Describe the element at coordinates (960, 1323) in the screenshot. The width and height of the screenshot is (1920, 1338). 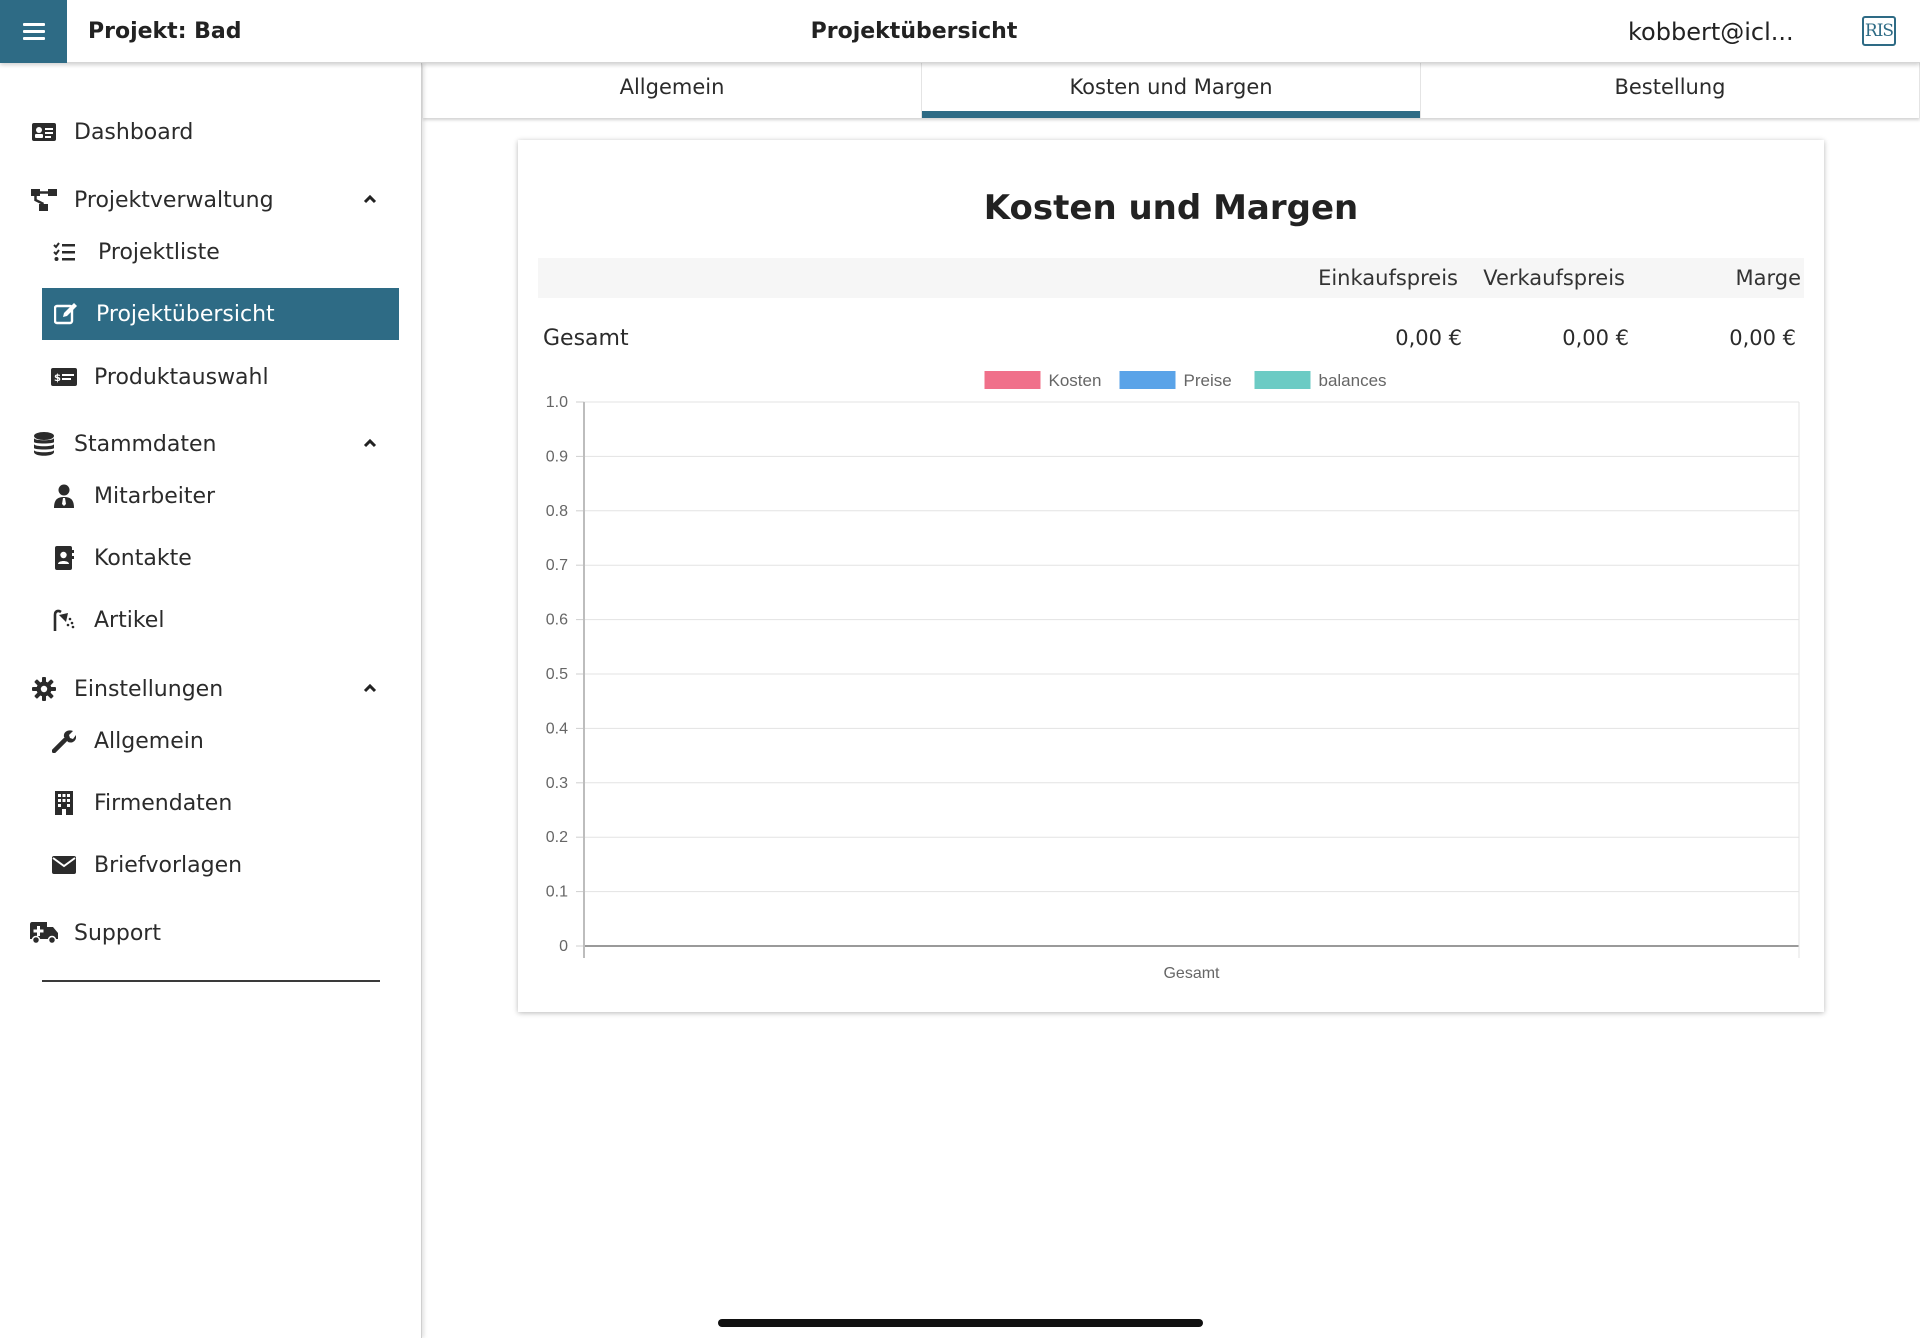
I see `home-indicator` at that location.